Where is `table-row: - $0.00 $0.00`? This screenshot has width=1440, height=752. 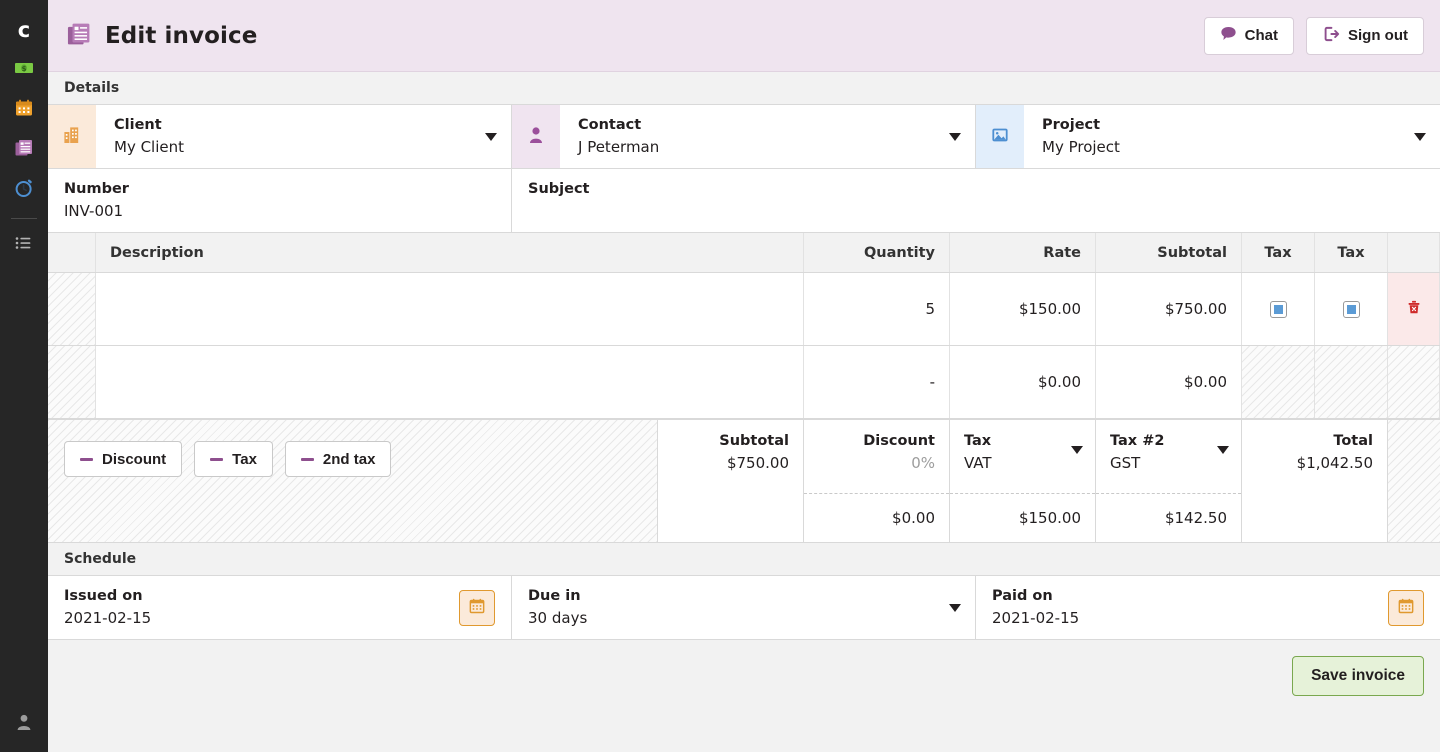
table-row: - $0.00 $0.00 is located at coordinates (744, 382).